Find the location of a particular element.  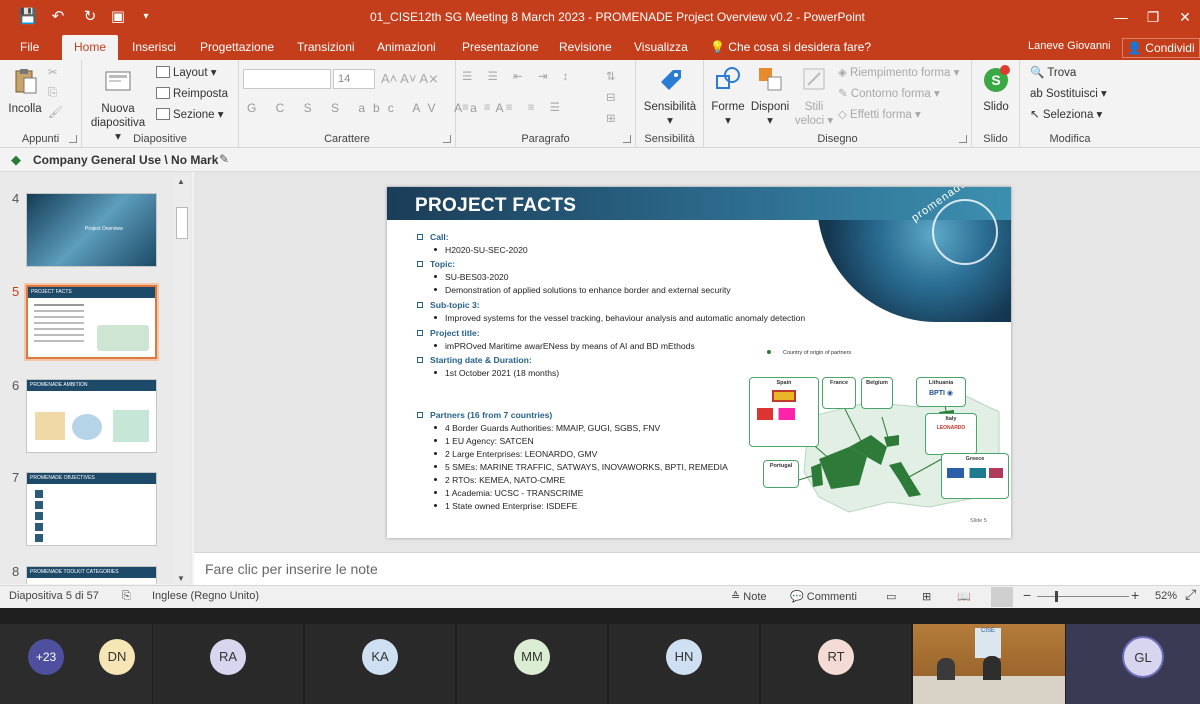

undo-icon: ↶ is located at coordinates (58, 17).